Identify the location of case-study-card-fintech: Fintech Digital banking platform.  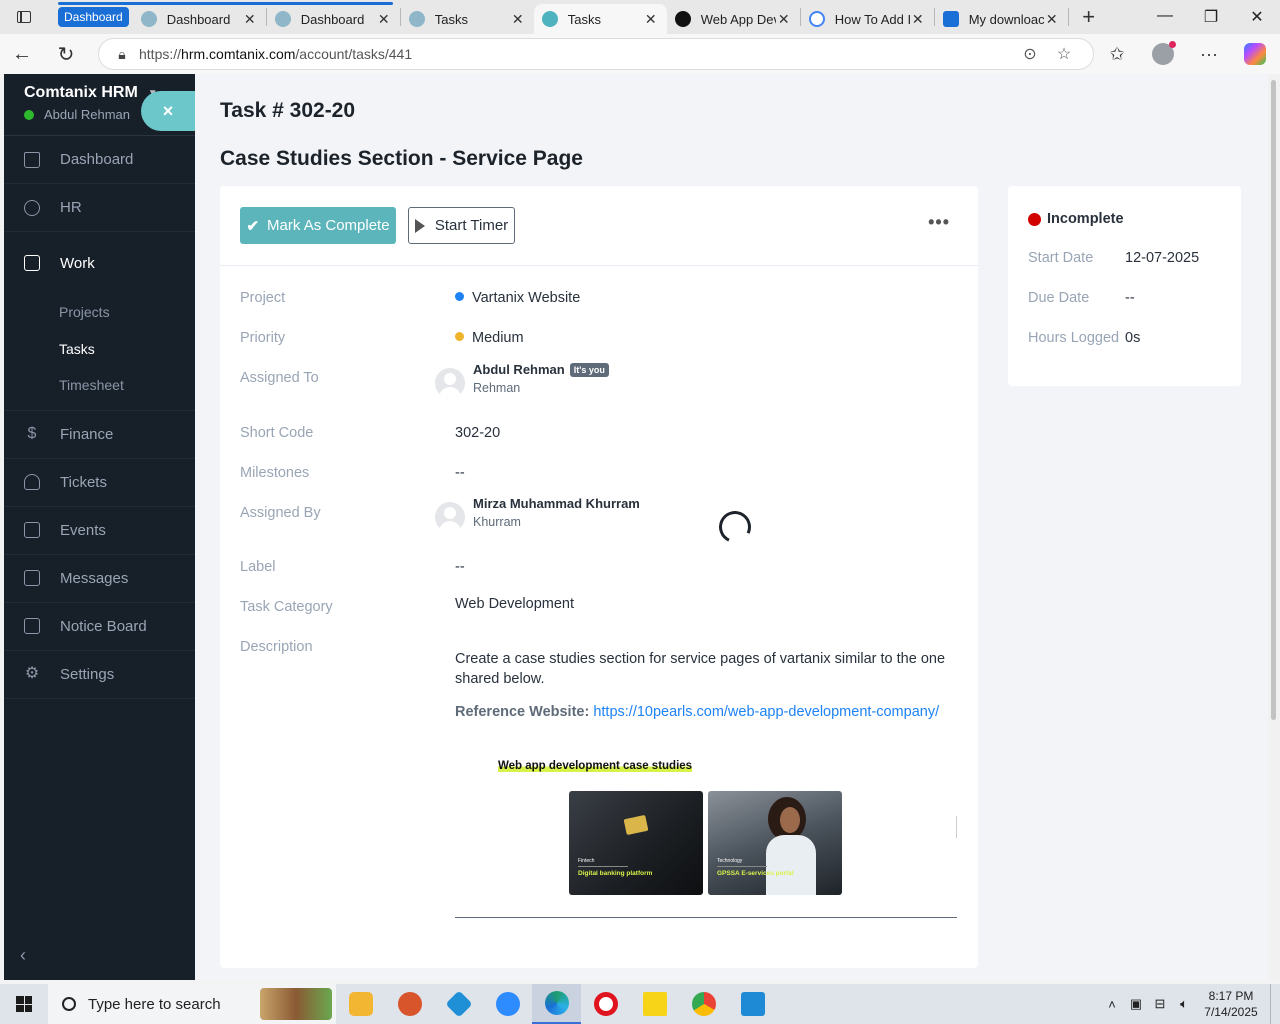
(636, 843).